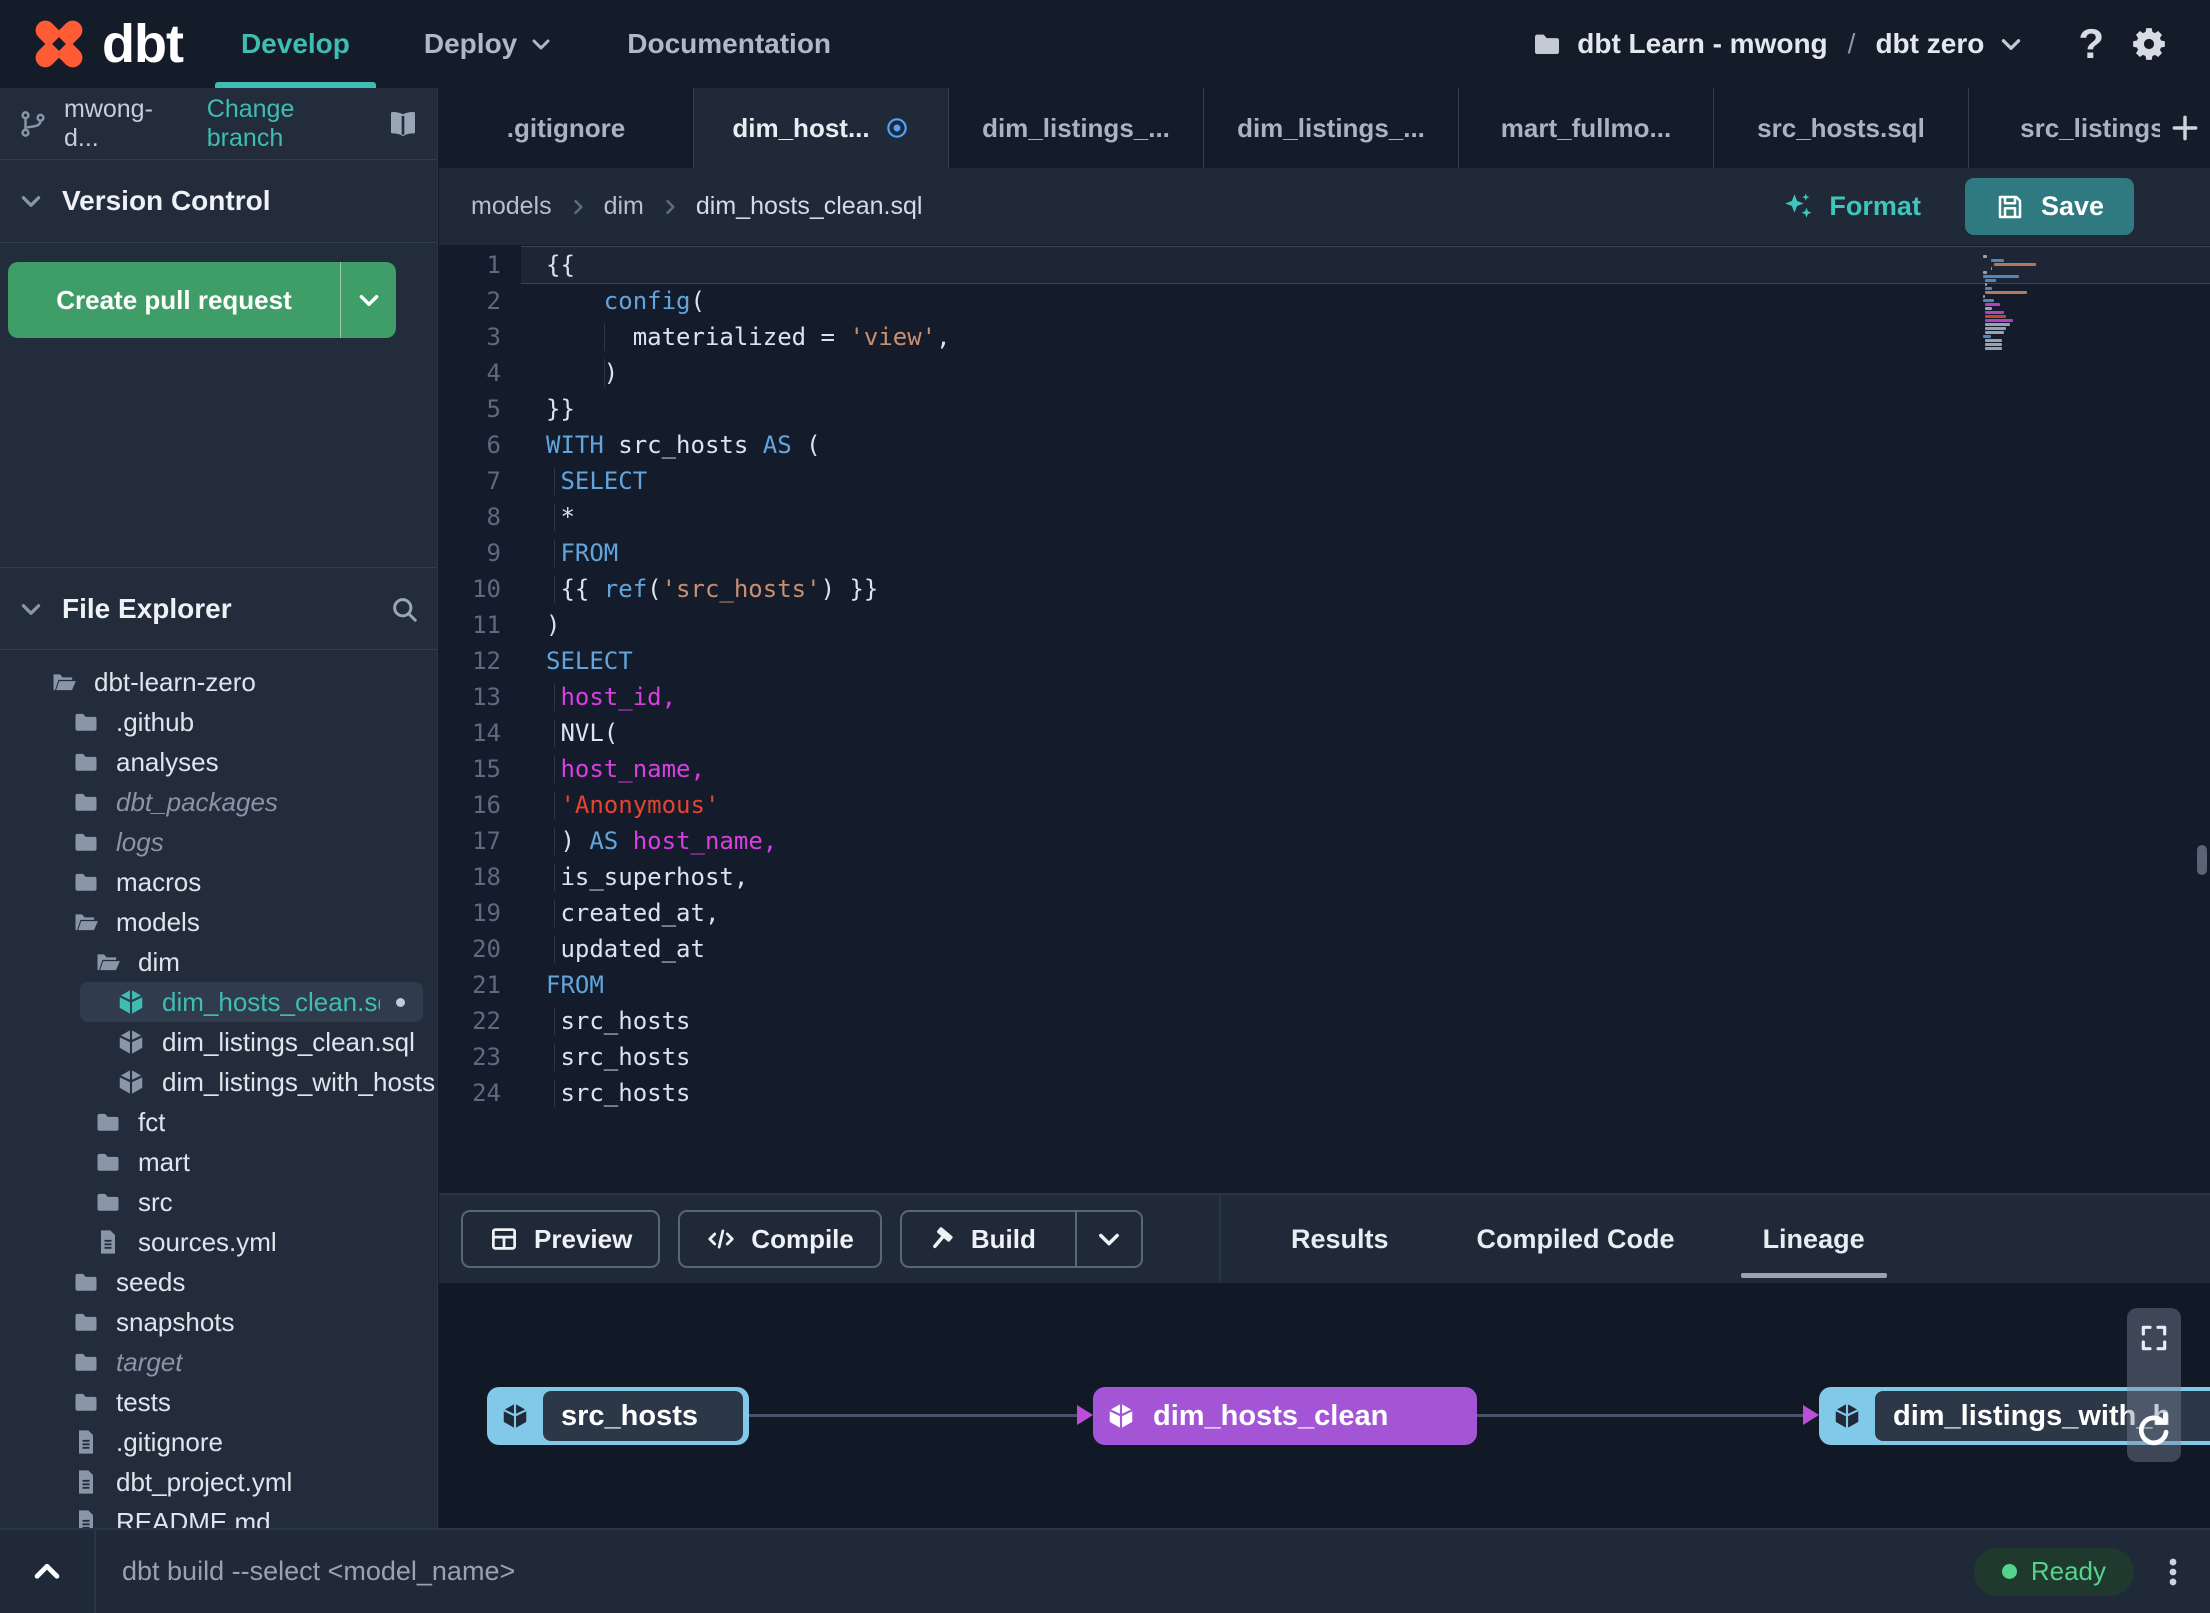 This screenshot has height=1613, width=2210. I want to click on save-button: Save, so click(2049, 206).